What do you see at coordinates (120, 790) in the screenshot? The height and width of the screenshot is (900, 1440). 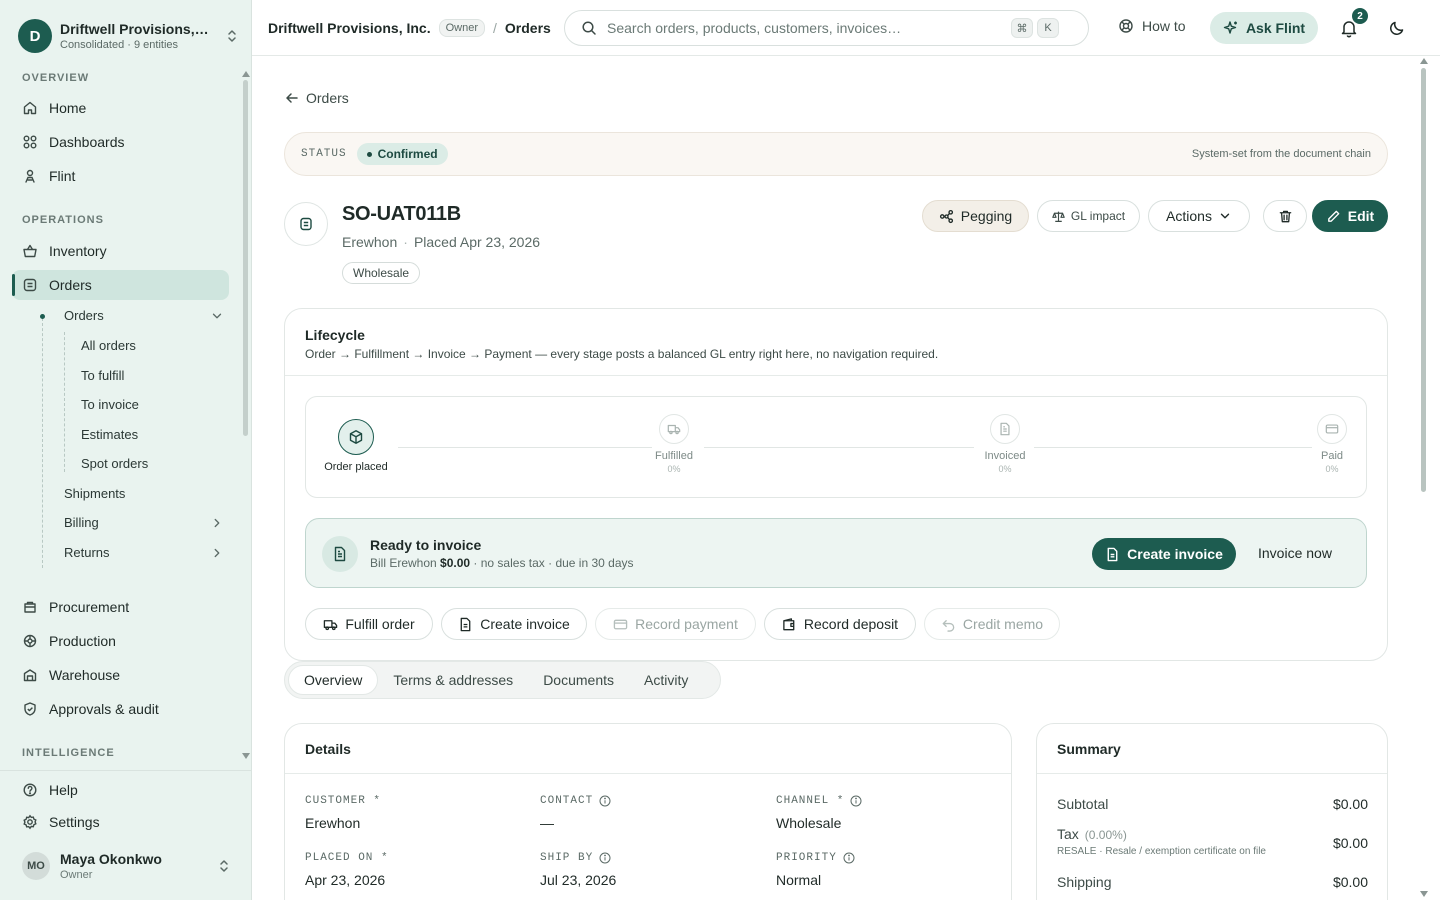 I see `sidebar-item-help: Help` at bounding box center [120, 790].